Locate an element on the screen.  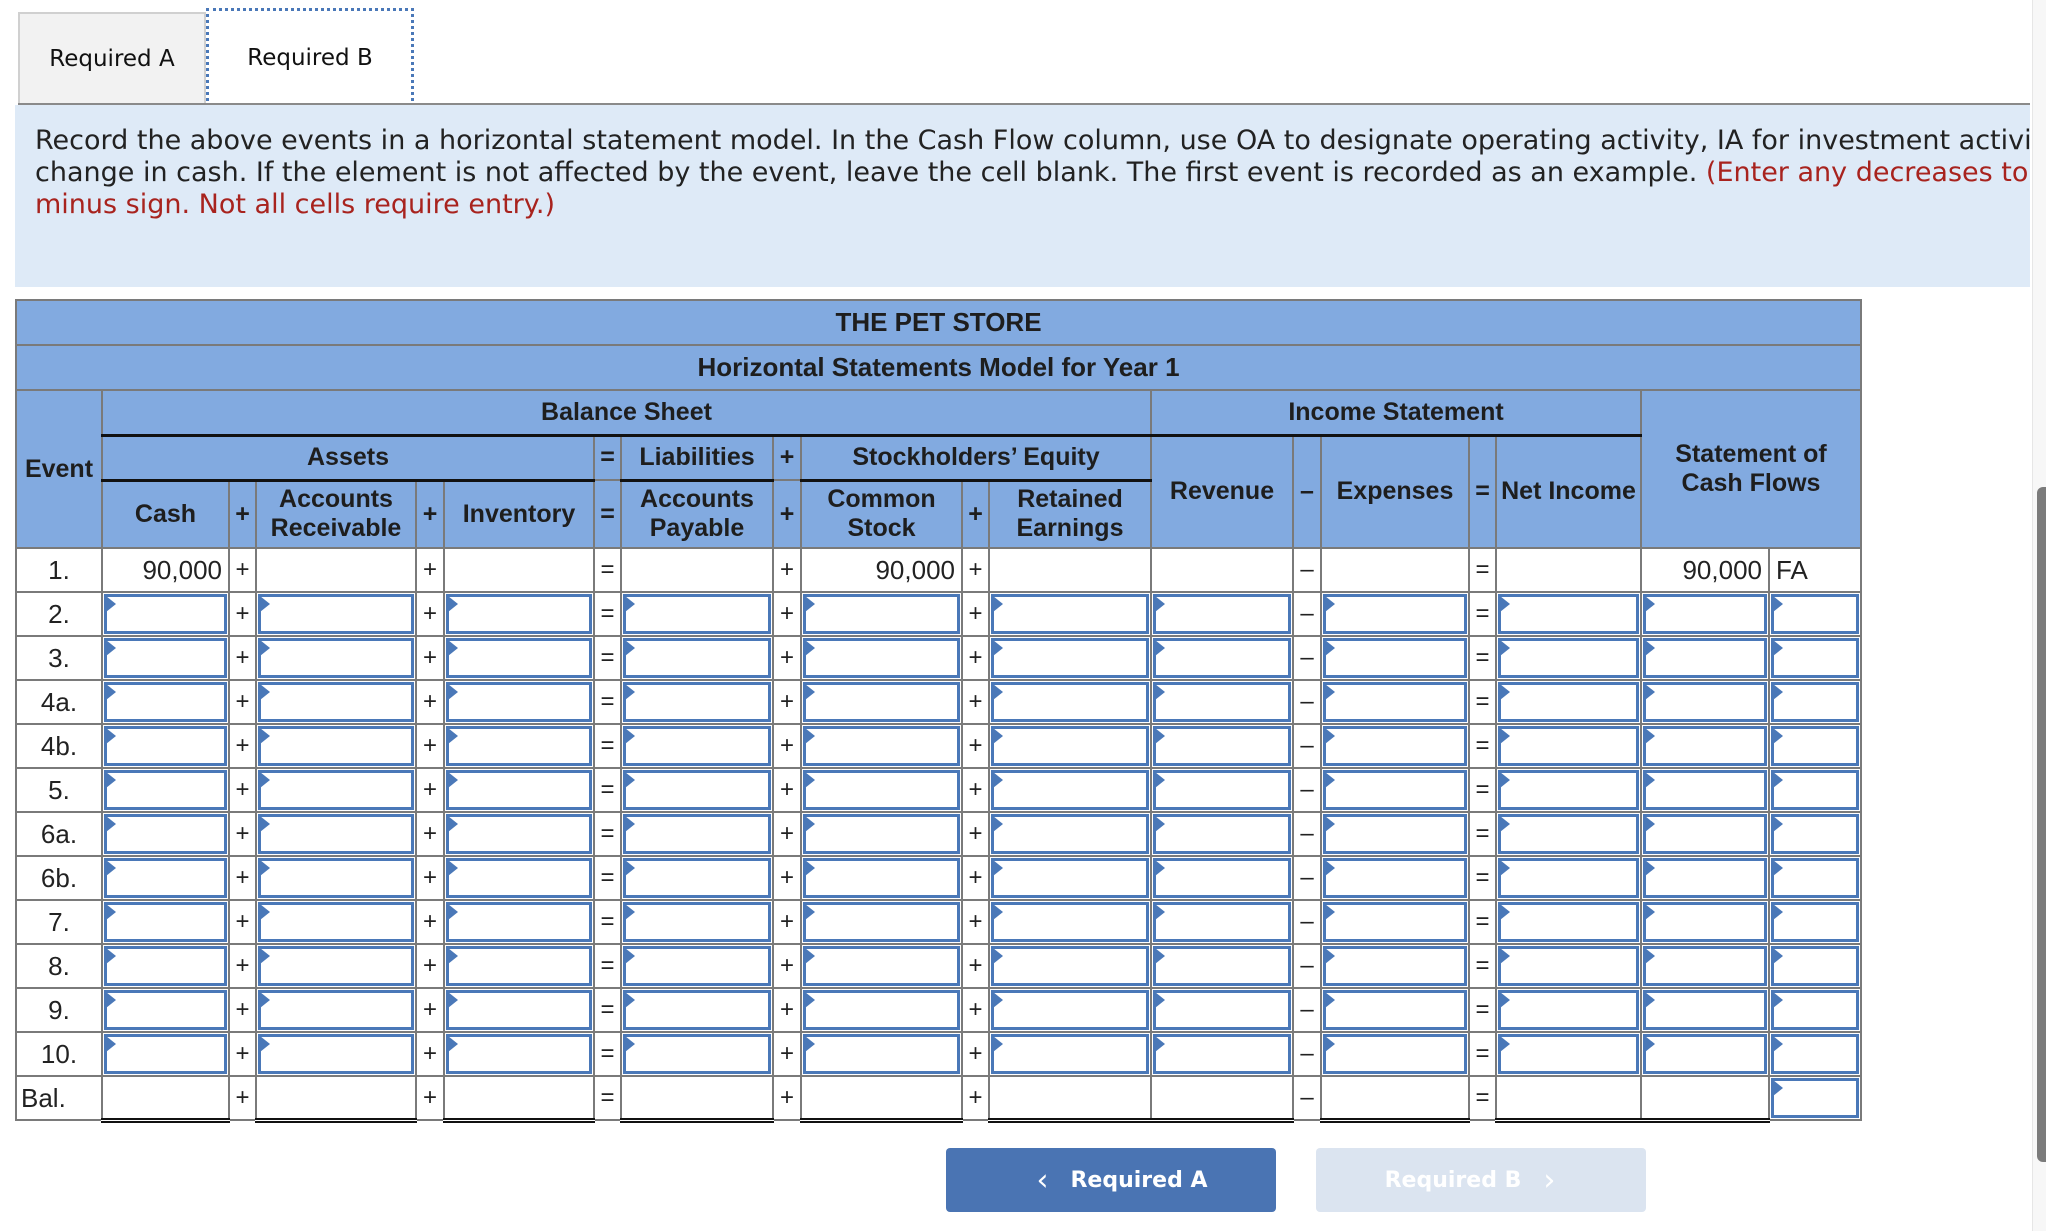
scrollbar-thumb is located at coordinates (2041, 824).